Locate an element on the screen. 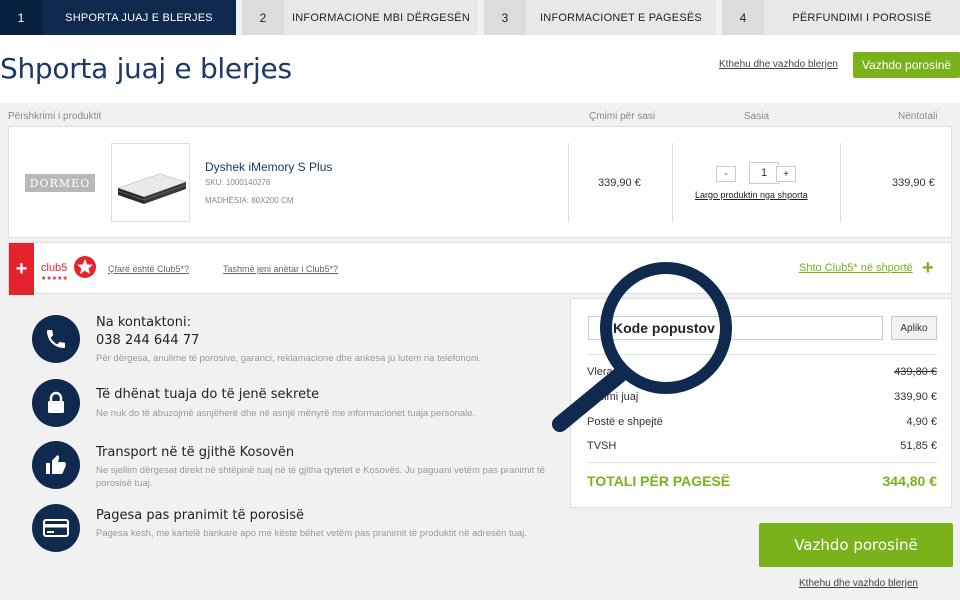  info-title: Na kontaktoni: is located at coordinates (143, 322).